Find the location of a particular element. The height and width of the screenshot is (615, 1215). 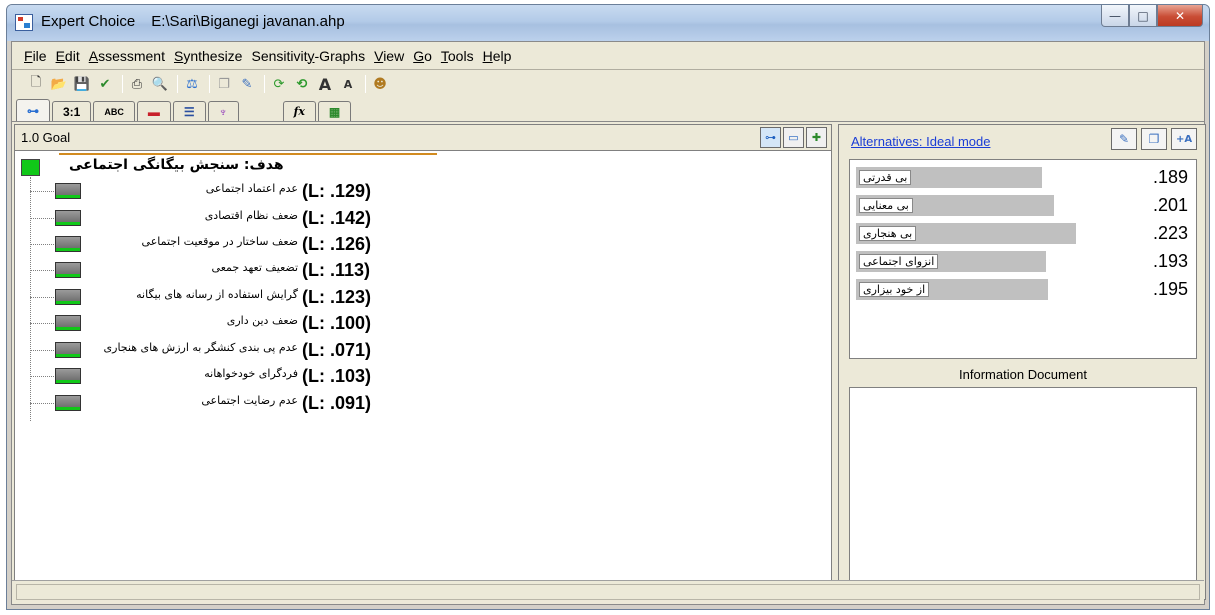

criterion-label: ضعف ساختار در موقعیت اجتماعی is located at coordinates (192, 241).